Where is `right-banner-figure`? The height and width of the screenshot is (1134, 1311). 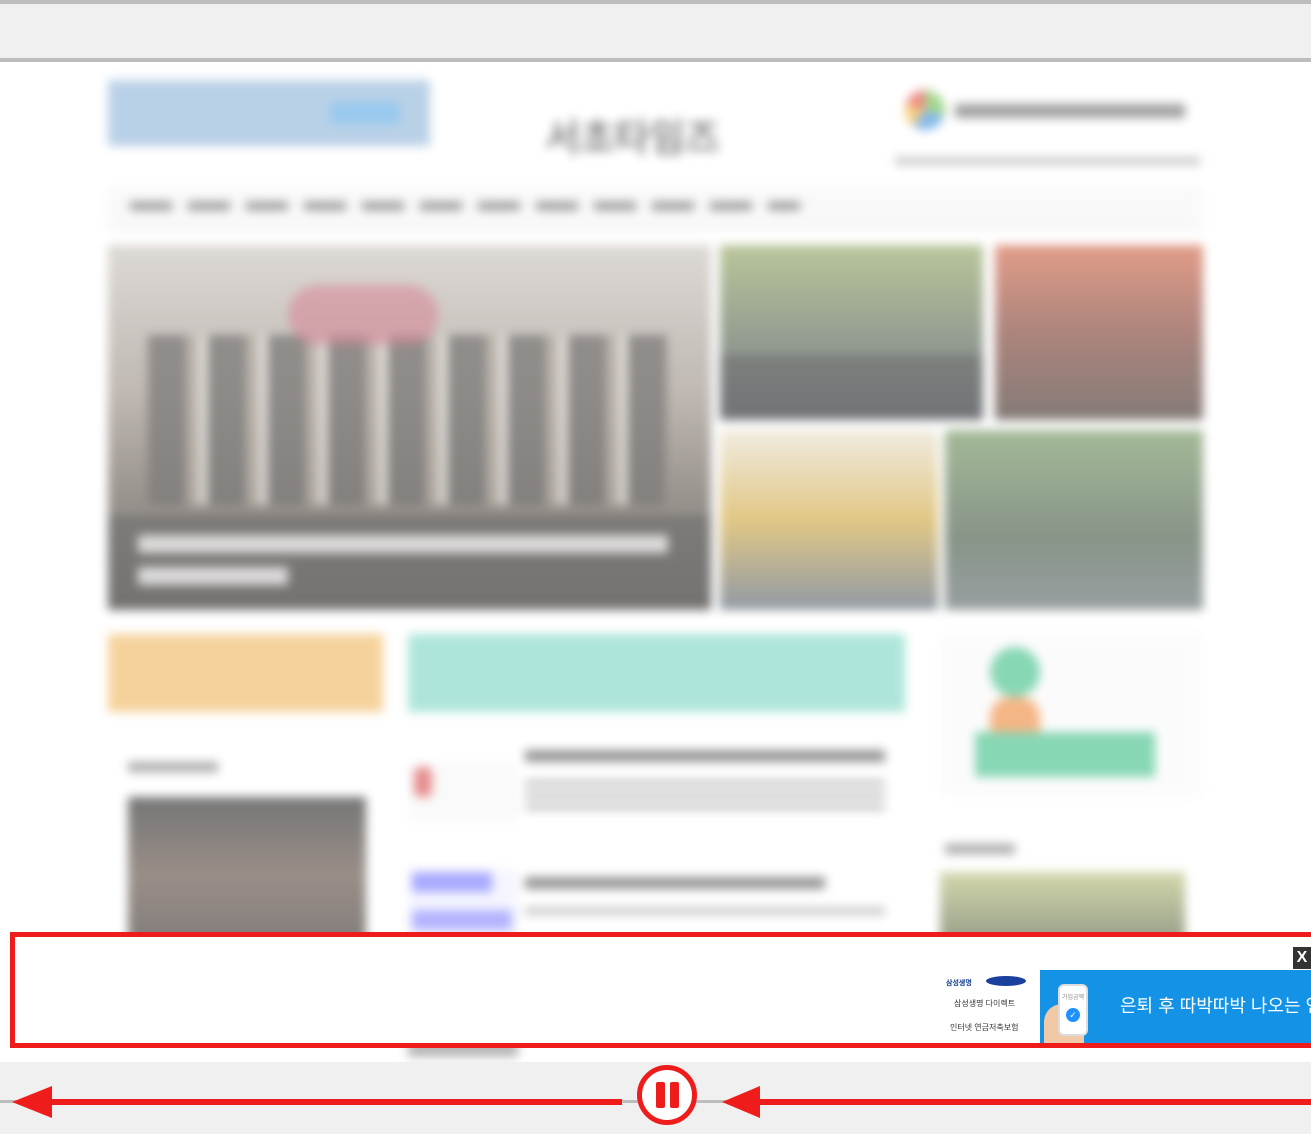
right-banner-figure is located at coordinates (1015, 714).